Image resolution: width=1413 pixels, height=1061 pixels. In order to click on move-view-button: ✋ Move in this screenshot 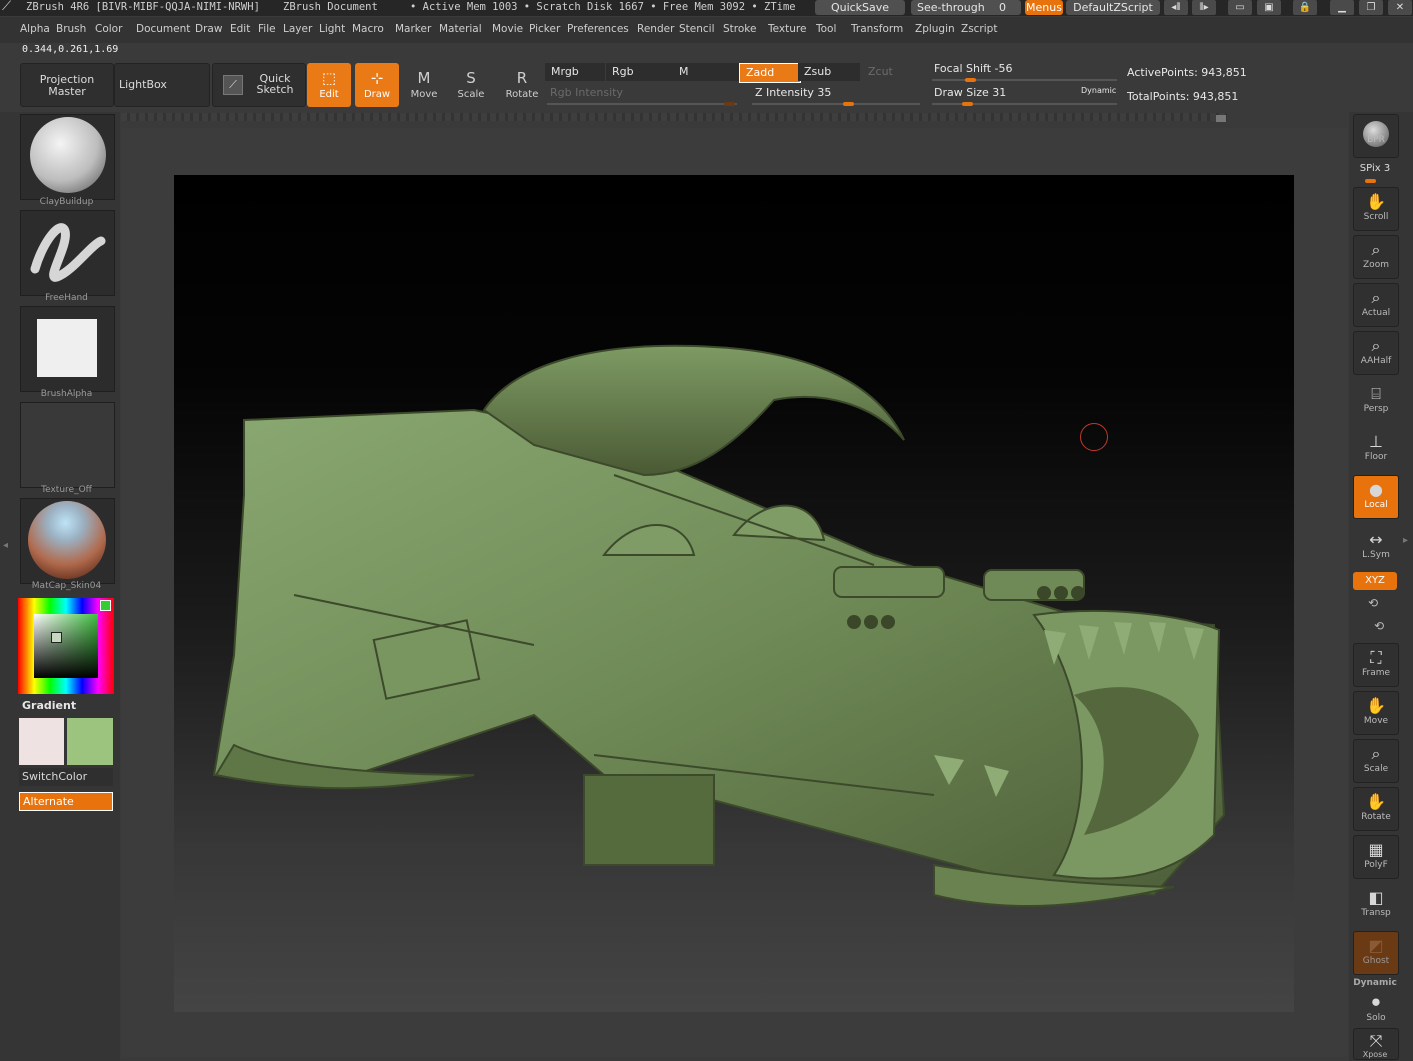, I will do `click(1376, 713)`.